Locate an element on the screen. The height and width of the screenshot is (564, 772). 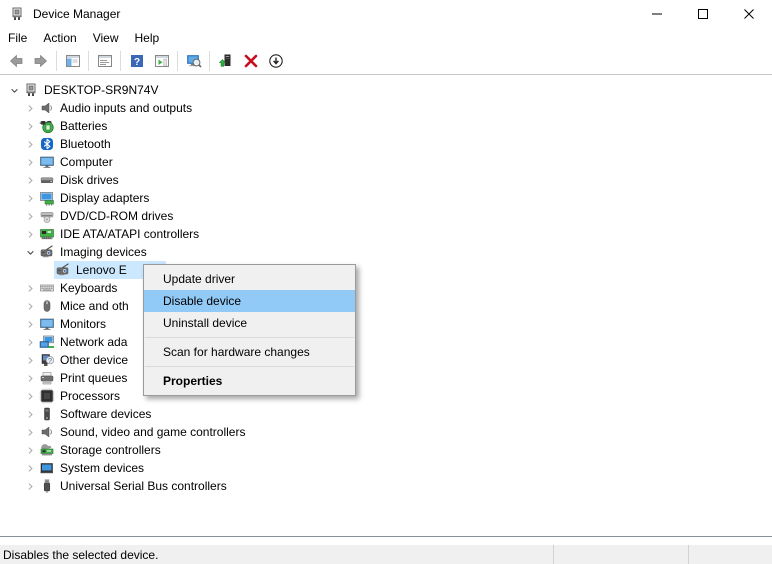
tree-label: Sound, video and game controllers is located at coordinates (153, 432).